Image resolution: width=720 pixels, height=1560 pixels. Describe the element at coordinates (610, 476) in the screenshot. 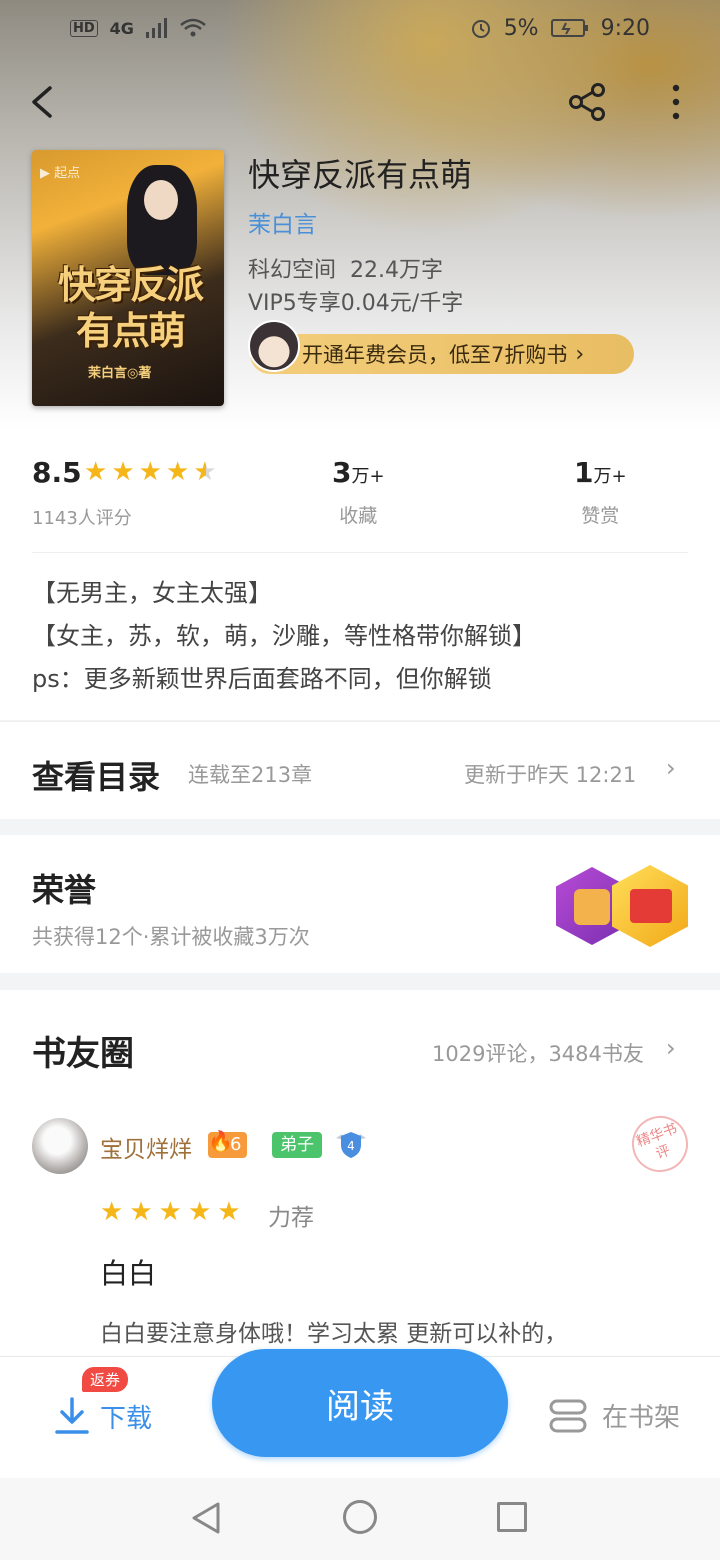

I see `tips-unit: 万+` at that location.